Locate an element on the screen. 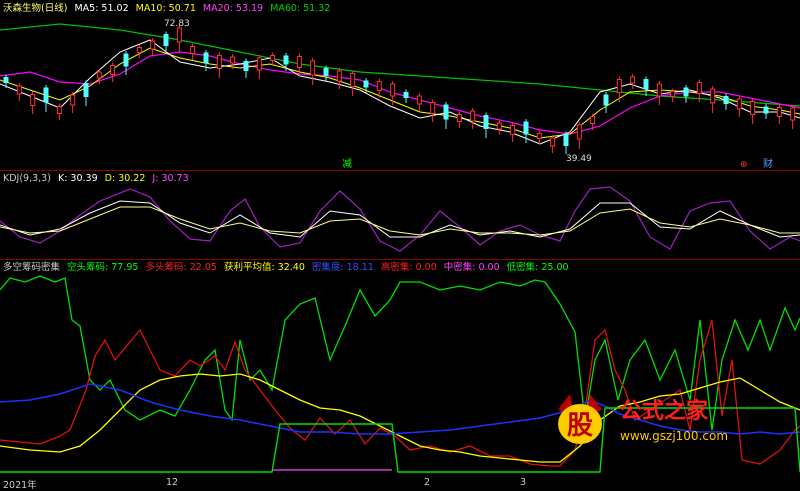 The height and width of the screenshot is (491, 800). mark-cai: 财 is located at coordinates (768, 163).